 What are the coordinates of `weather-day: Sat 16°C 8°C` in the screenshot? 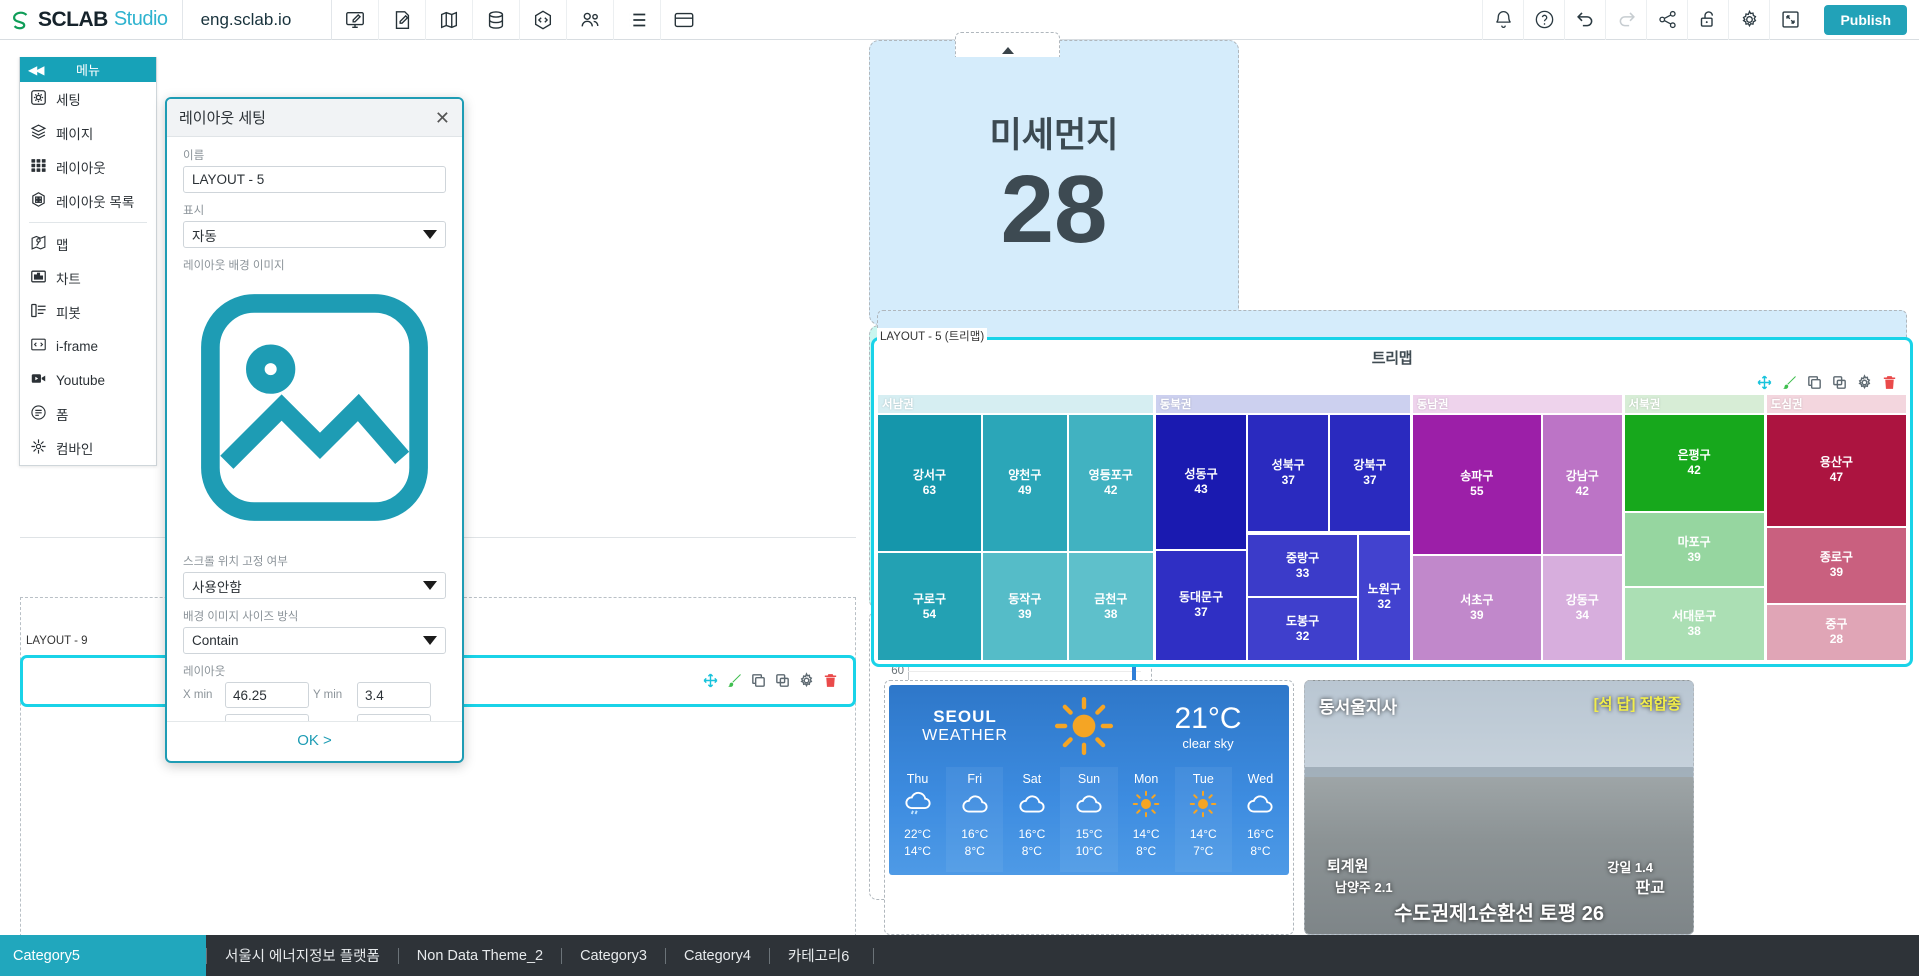 It's located at (1031, 819).